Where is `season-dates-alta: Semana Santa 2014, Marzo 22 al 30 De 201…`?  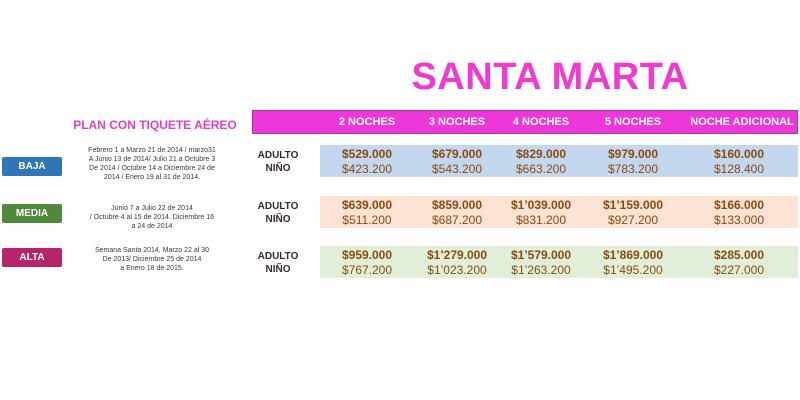
season-dates-alta: Semana Santa 2014, Marzo 22 al 30 De 201… is located at coordinates (152, 259).